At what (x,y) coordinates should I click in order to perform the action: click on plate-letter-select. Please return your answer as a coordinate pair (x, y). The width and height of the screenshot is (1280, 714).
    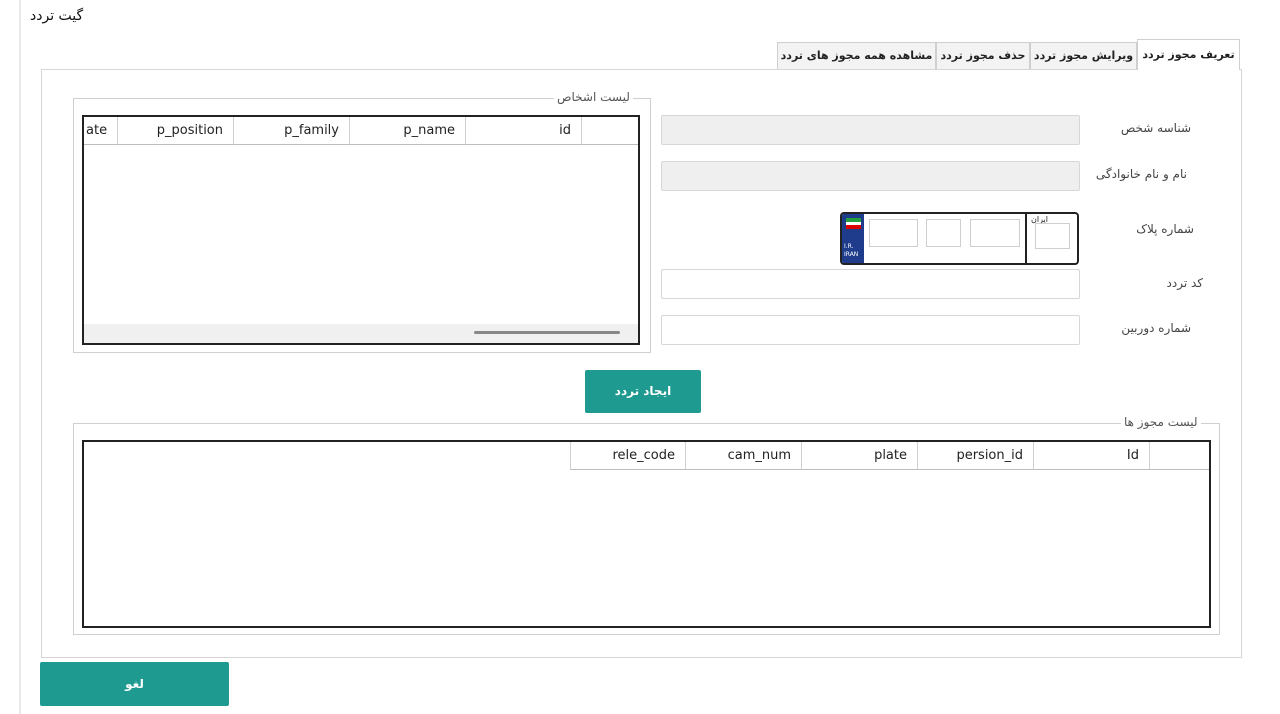
    Looking at the image, I should click on (943, 233).